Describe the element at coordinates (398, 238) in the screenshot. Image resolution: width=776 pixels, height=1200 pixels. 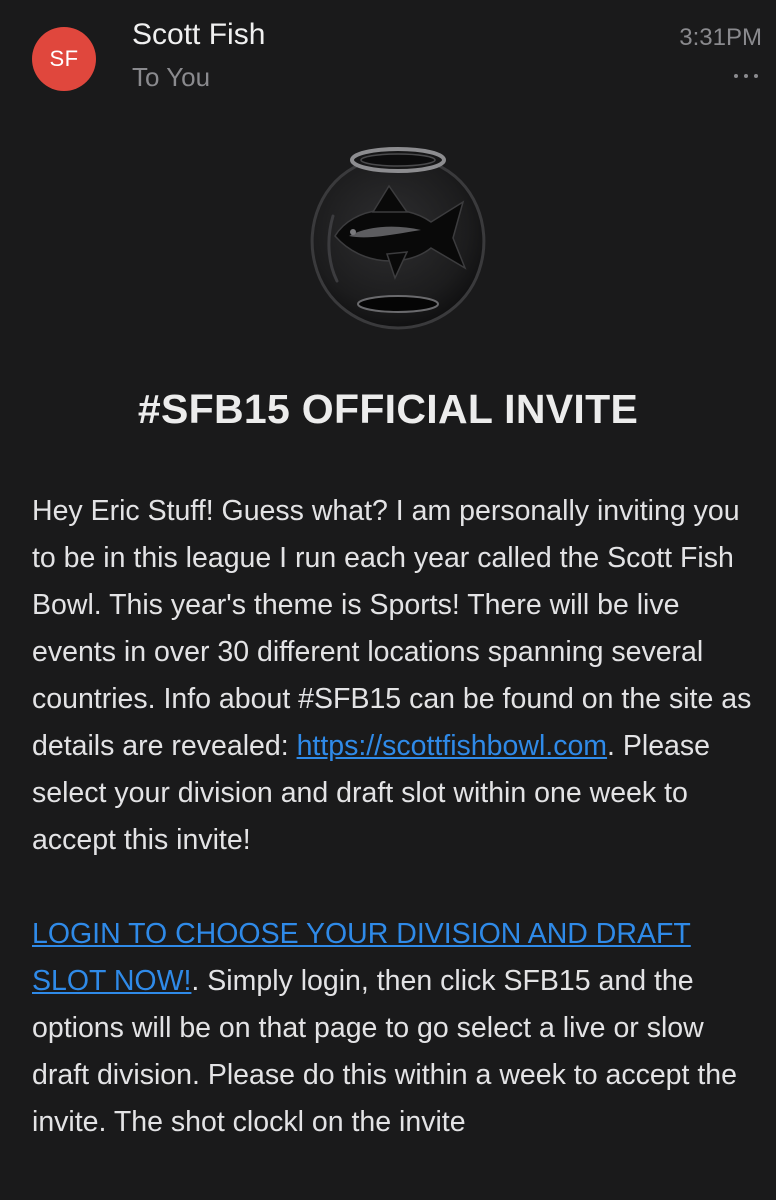
I see `fishbowl-logo-icon` at that location.